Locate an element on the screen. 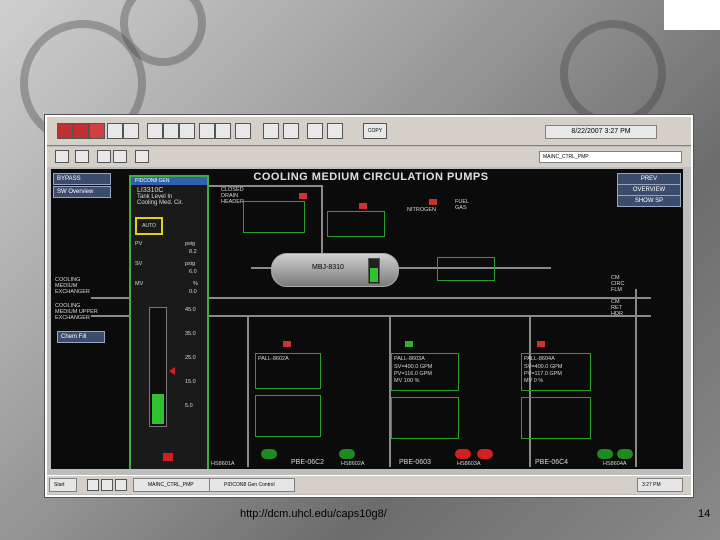 The image size is (720, 540). scale-tick: 25.0 is located at coordinates (190, 358).